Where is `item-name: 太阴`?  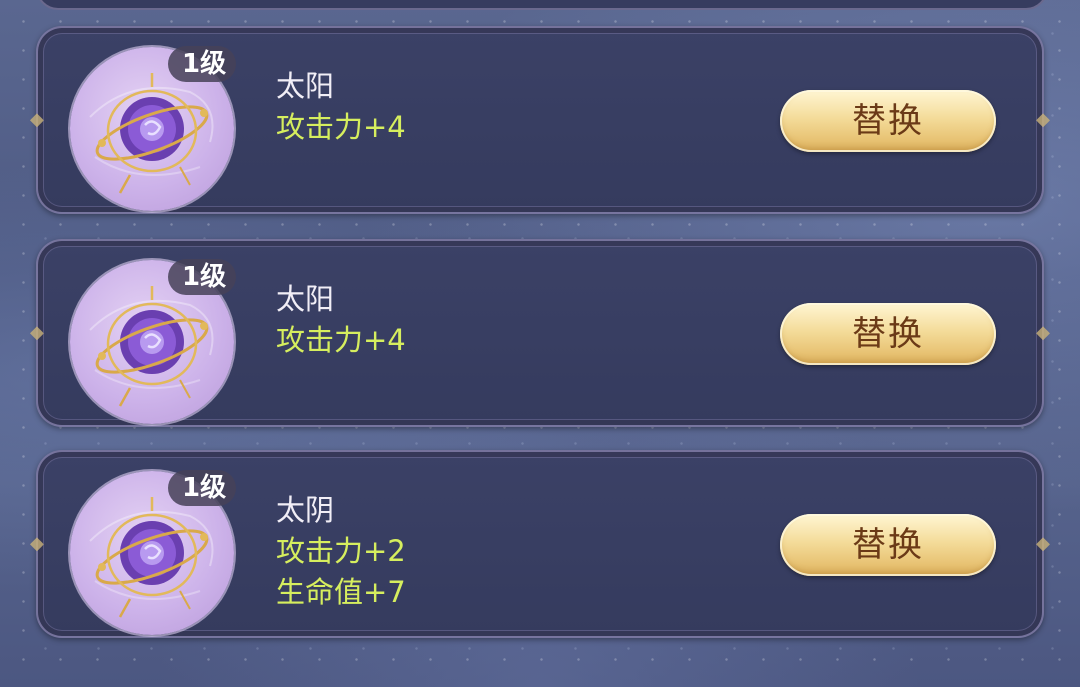
item-name: 太阴 is located at coordinates (305, 510).